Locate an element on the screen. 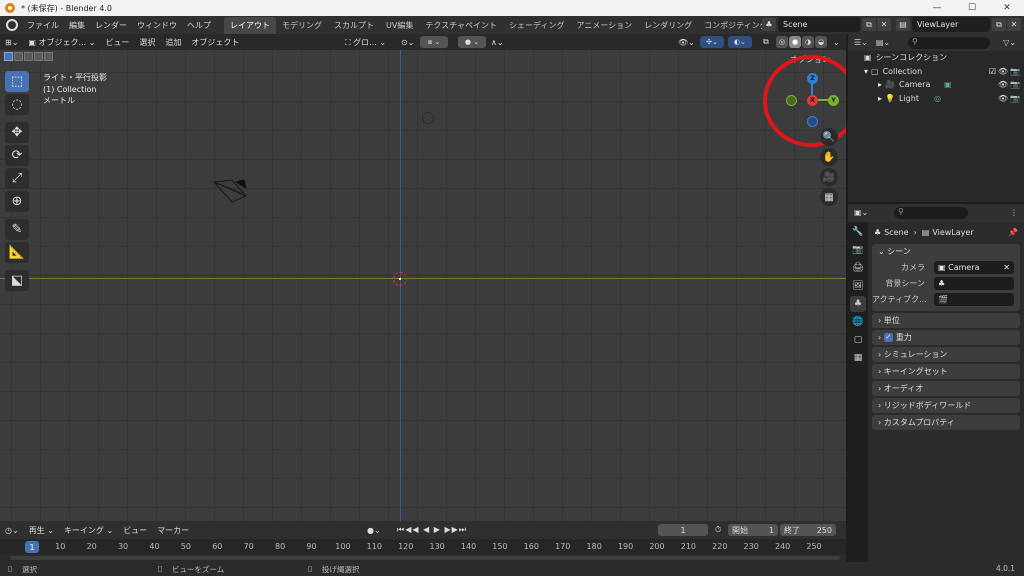 The image size is (1024, 576). clear-camera-icon: ✕ is located at coordinates (1006, 267).